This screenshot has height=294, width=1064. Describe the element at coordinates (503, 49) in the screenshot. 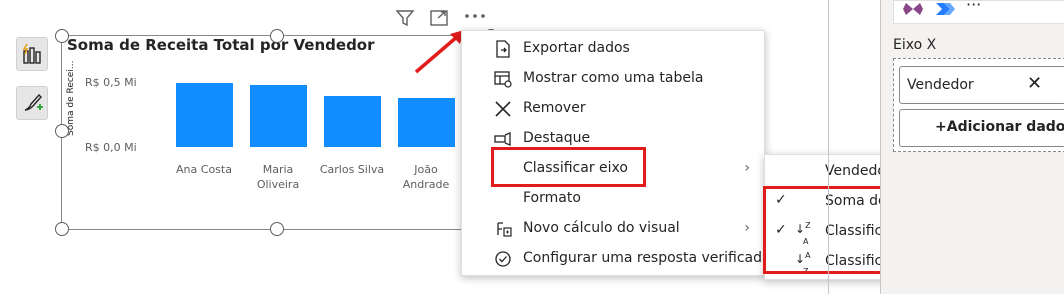

I see `export-icon` at that location.